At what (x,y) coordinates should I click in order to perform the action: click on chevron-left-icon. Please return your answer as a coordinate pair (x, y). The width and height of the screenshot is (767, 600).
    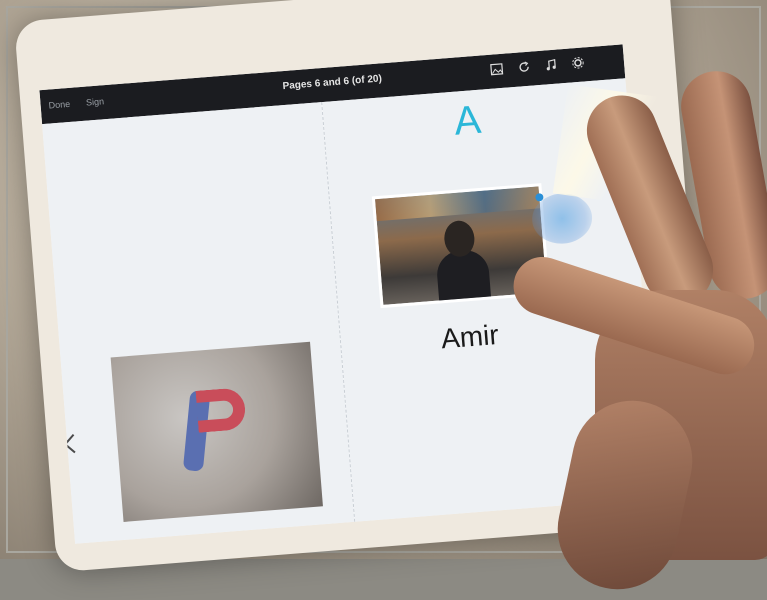
    Looking at the image, I should click on (69, 446).